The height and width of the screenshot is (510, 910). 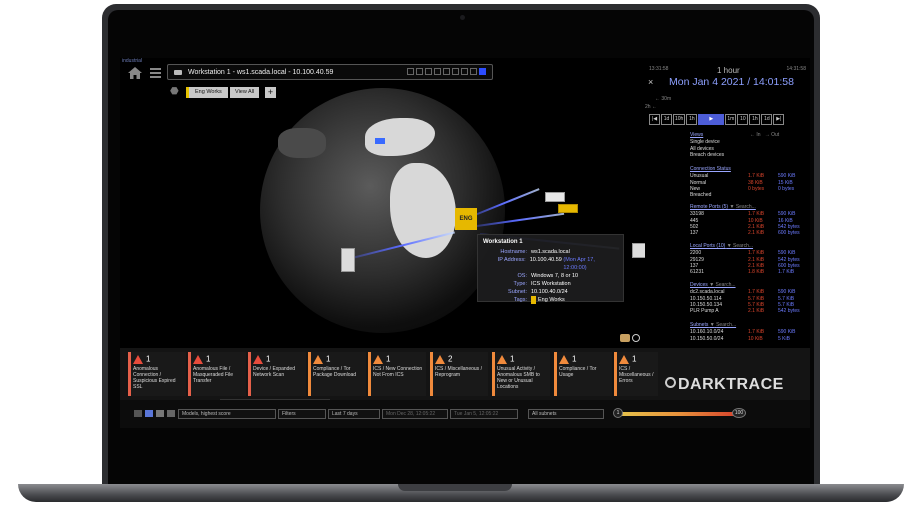 What do you see at coordinates (749, 155) in the screenshot?
I see `view-breach-devices: Breach devices` at bounding box center [749, 155].